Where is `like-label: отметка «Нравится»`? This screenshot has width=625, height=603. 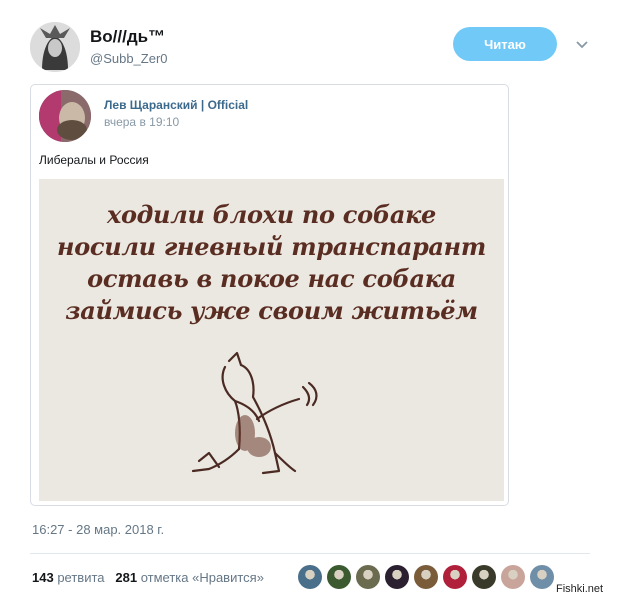 like-label: отметка «Нравится» is located at coordinates (202, 577).